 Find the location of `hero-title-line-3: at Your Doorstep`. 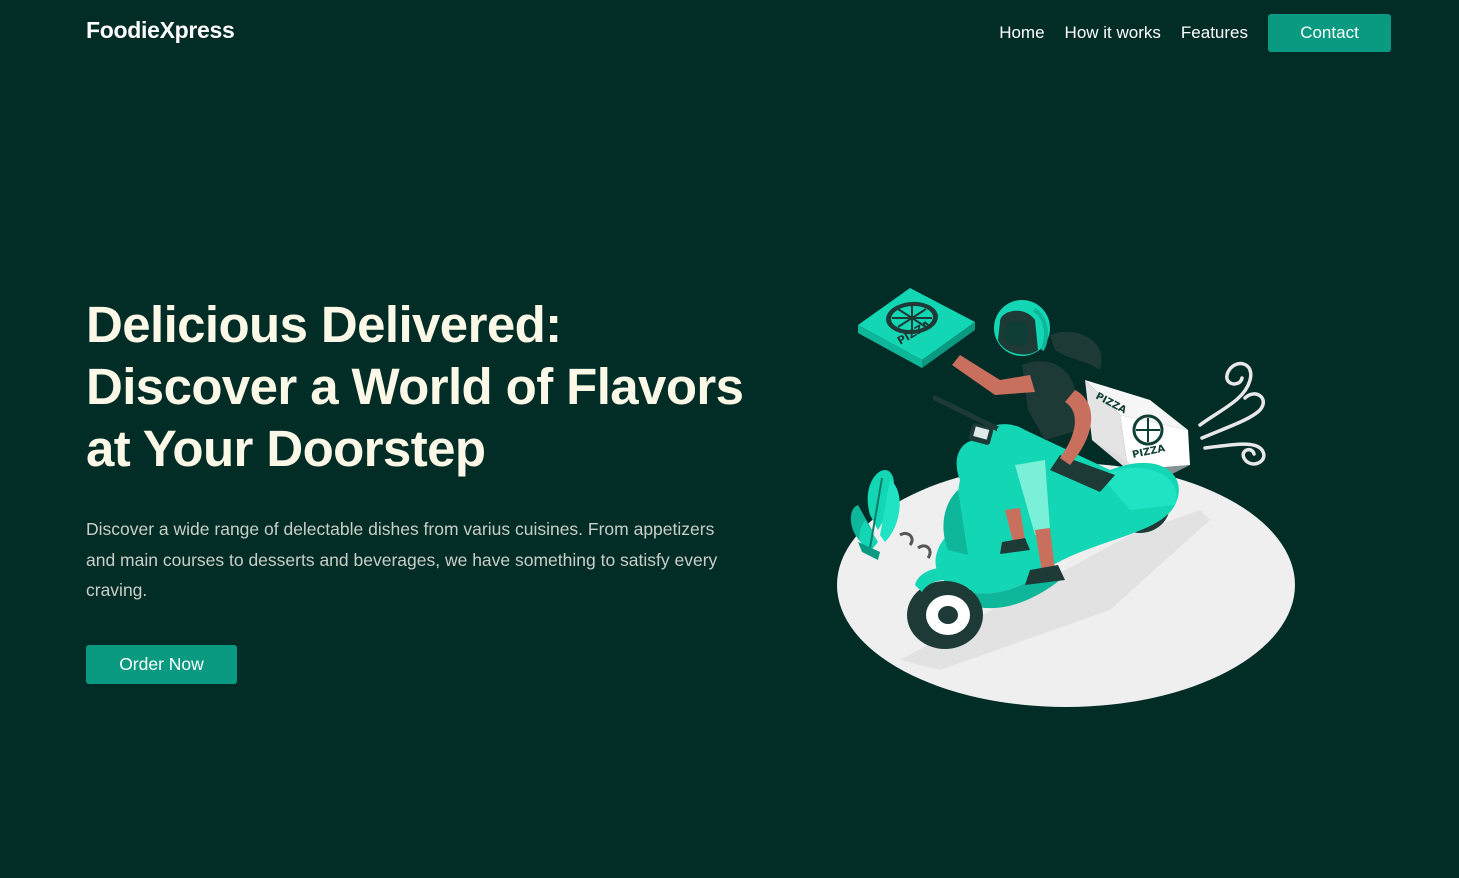

hero-title-line-3: at Your Doorstep is located at coordinates (286, 448).